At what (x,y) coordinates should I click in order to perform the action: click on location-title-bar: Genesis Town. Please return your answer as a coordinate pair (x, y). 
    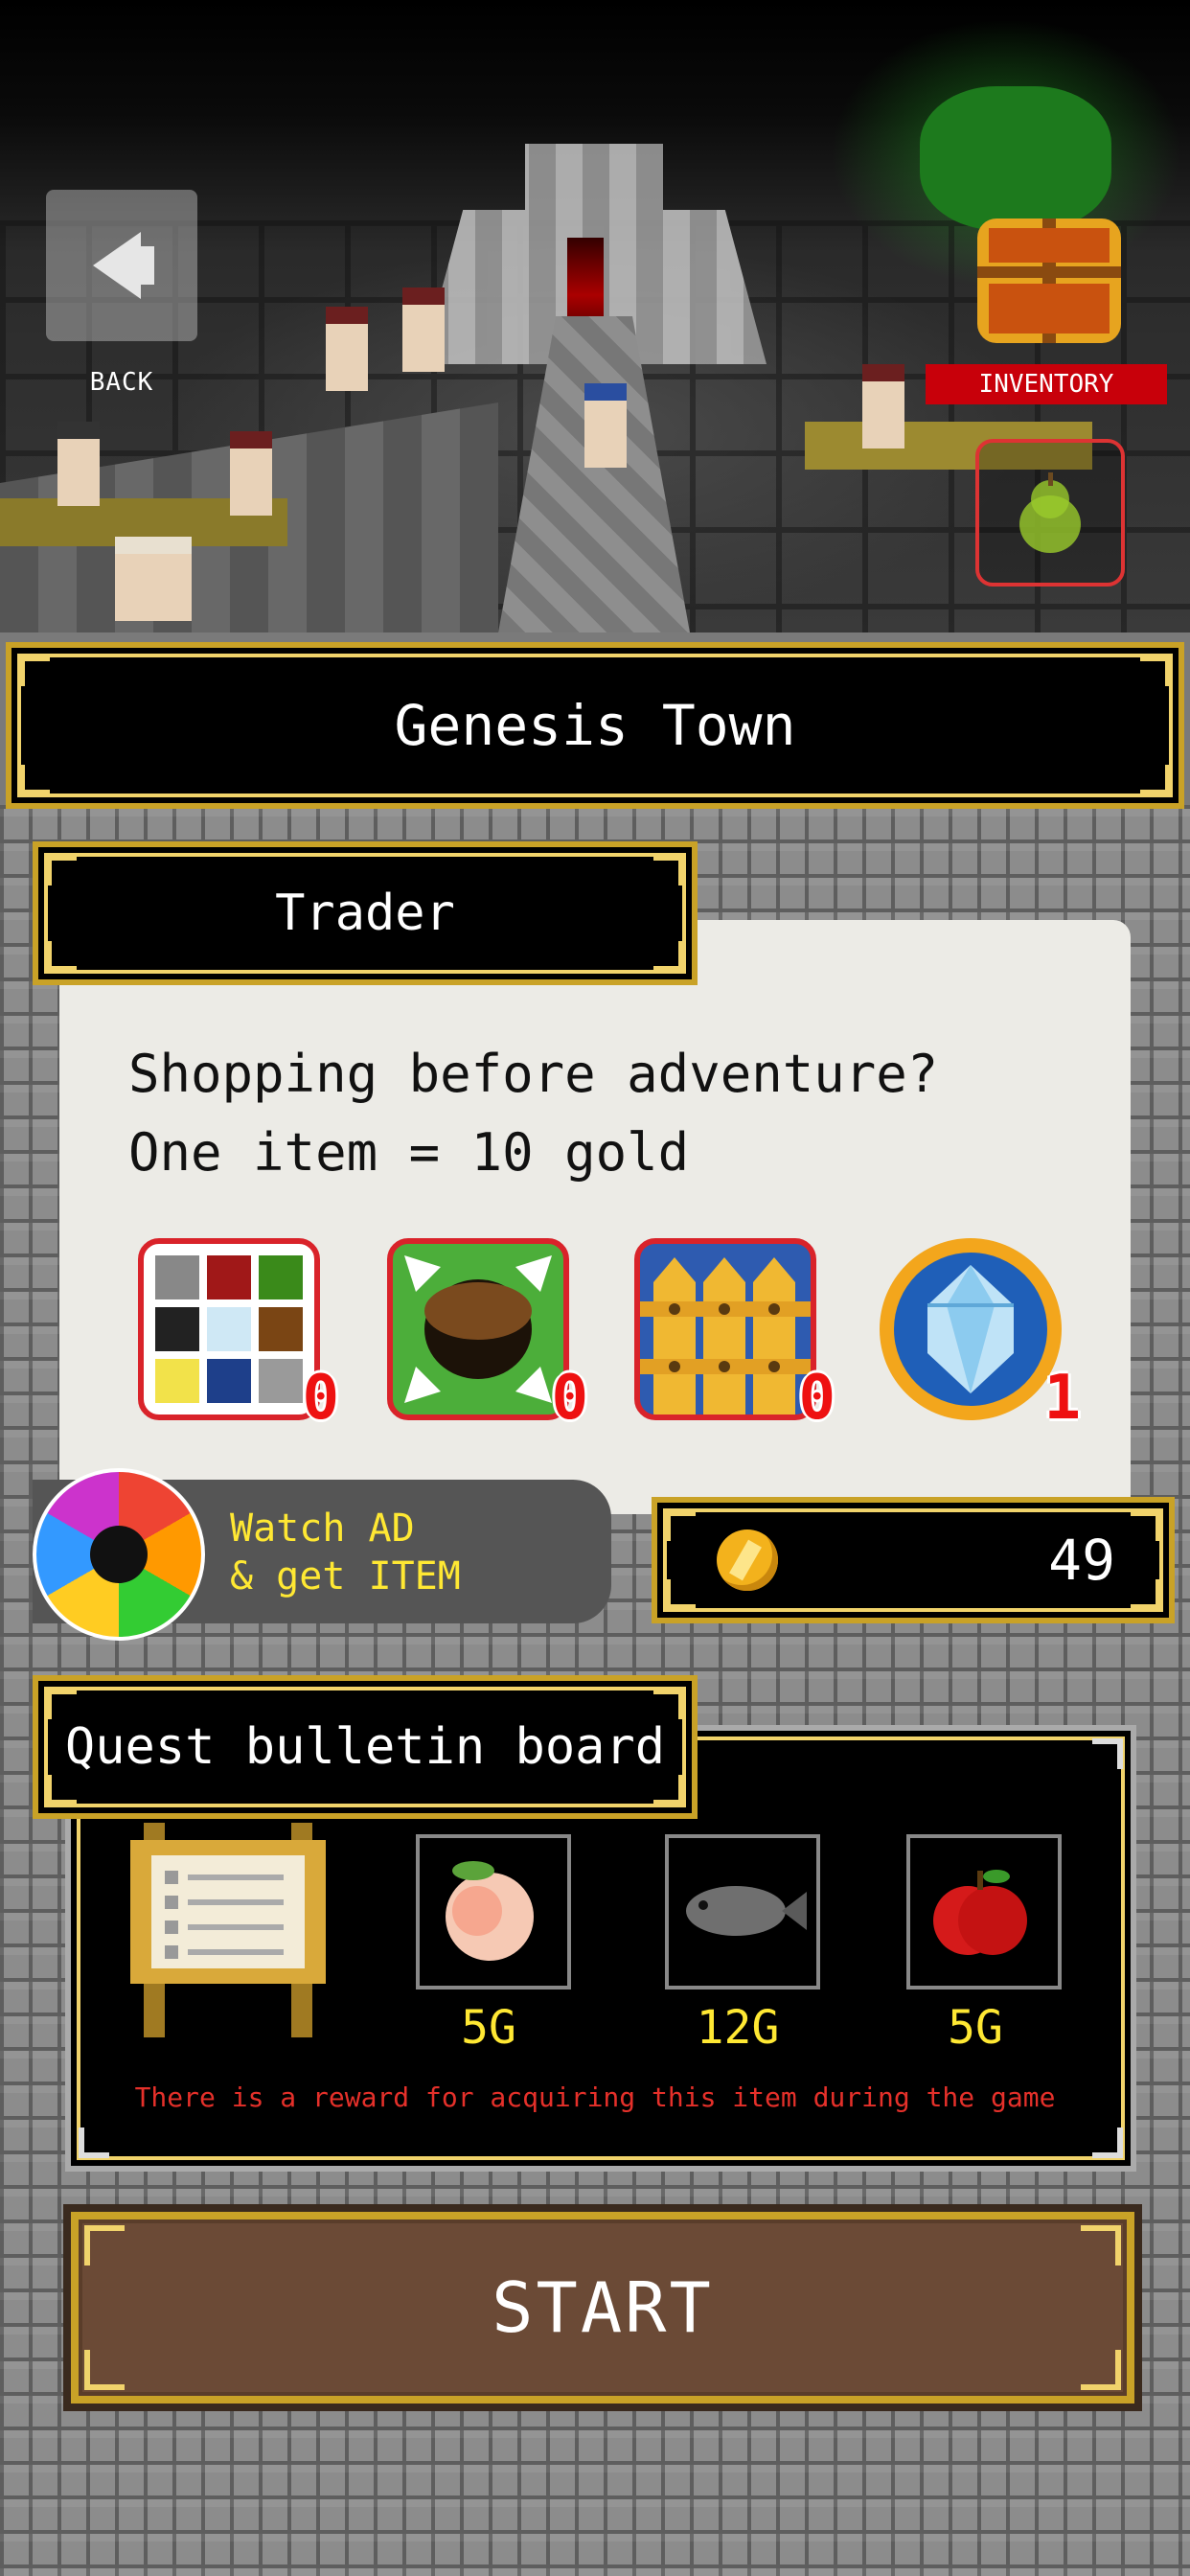
    Looking at the image, I should click on (595, 725).